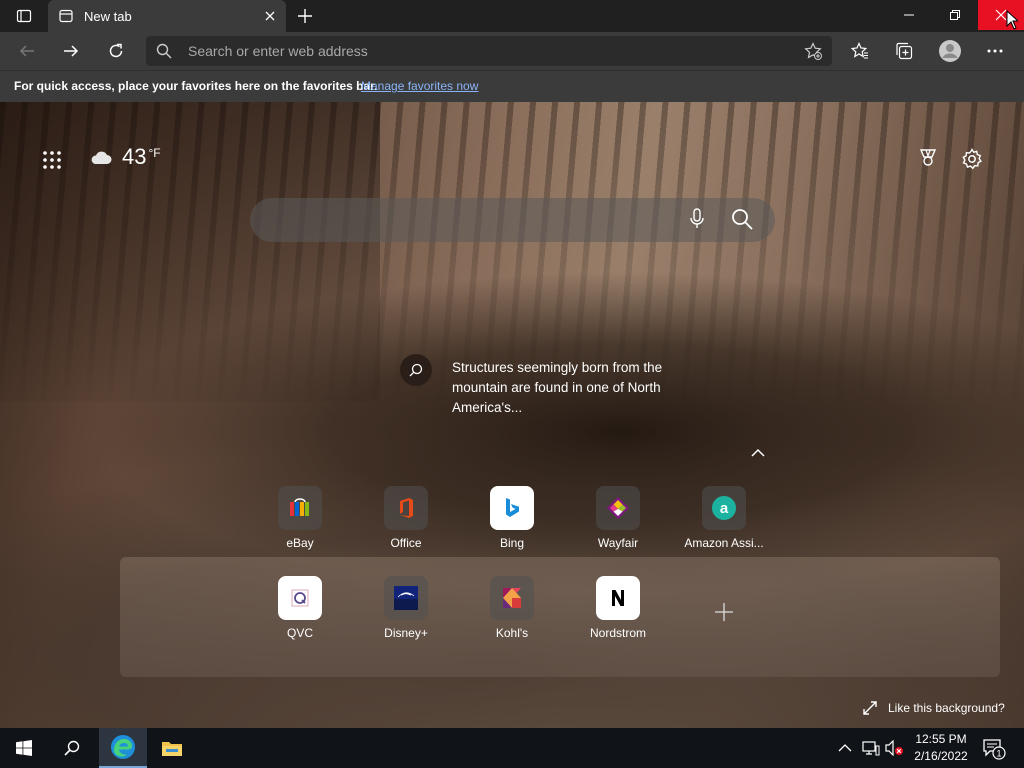 Image resolution: width=1024 pixels, height=768 pixels. I want to click on forward-button, so click(71, 51).